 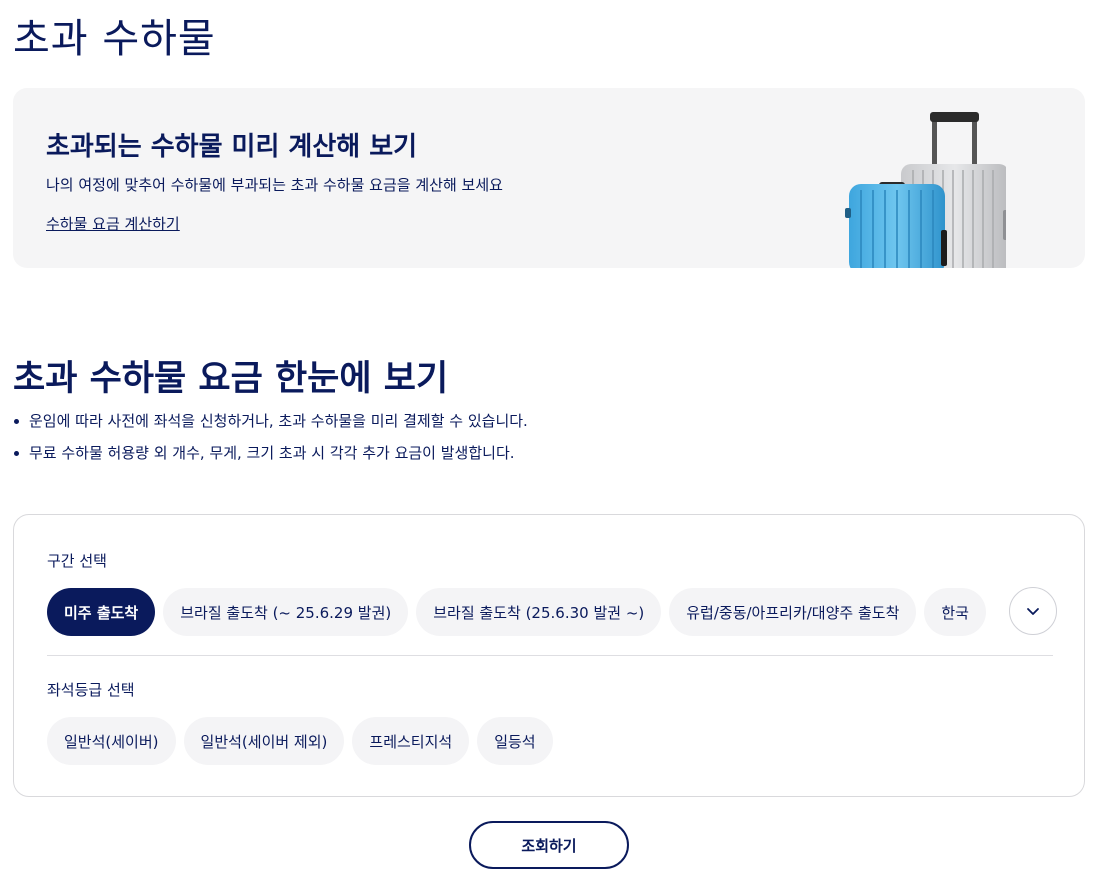 What do you see at coordinates (113, 223) in the screenshot?
I see `baggage-fee-calculator-link: 수하물 요금 계산하기` at bounding box center [113, 223].